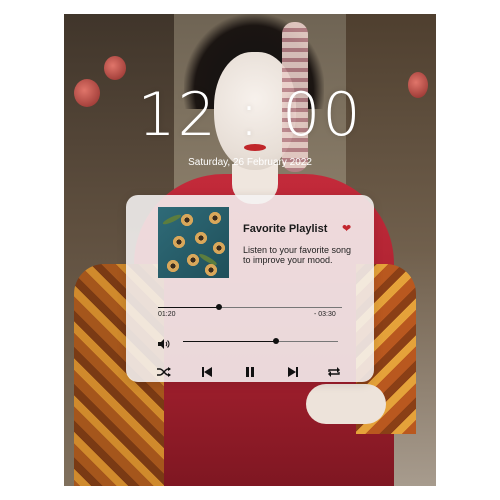 This screenshot has width=500, height=500. I want to click on lockscreen-clock: 12 : 00, so click(250, 115).